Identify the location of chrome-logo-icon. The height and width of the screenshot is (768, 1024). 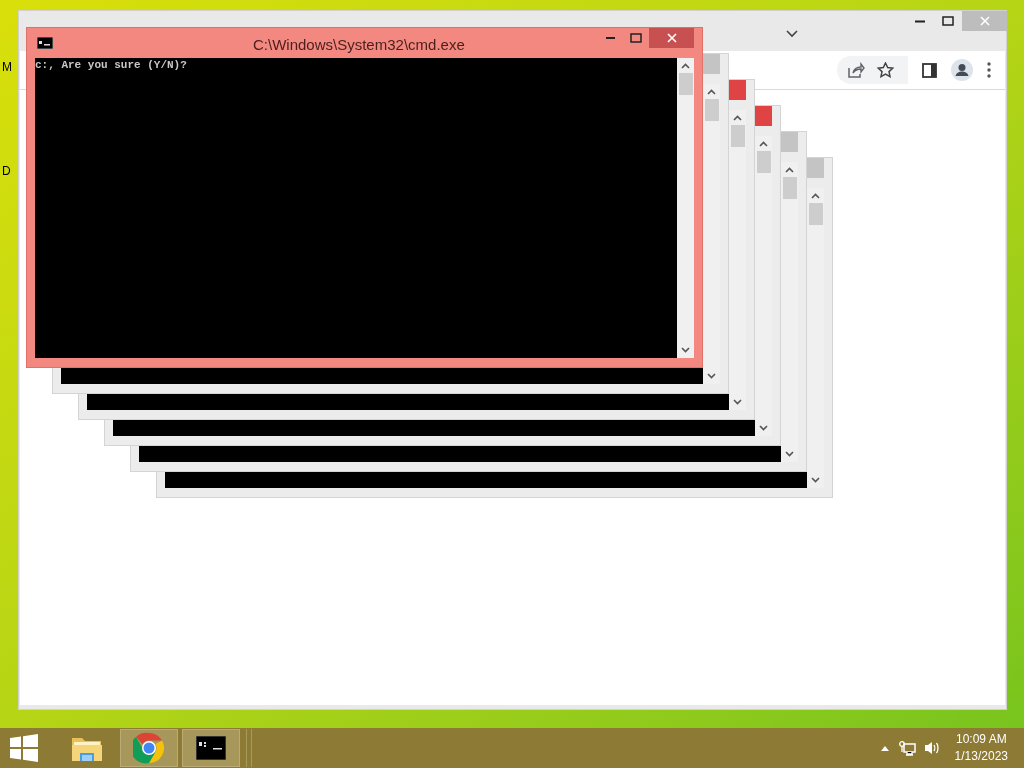
(149, 748).